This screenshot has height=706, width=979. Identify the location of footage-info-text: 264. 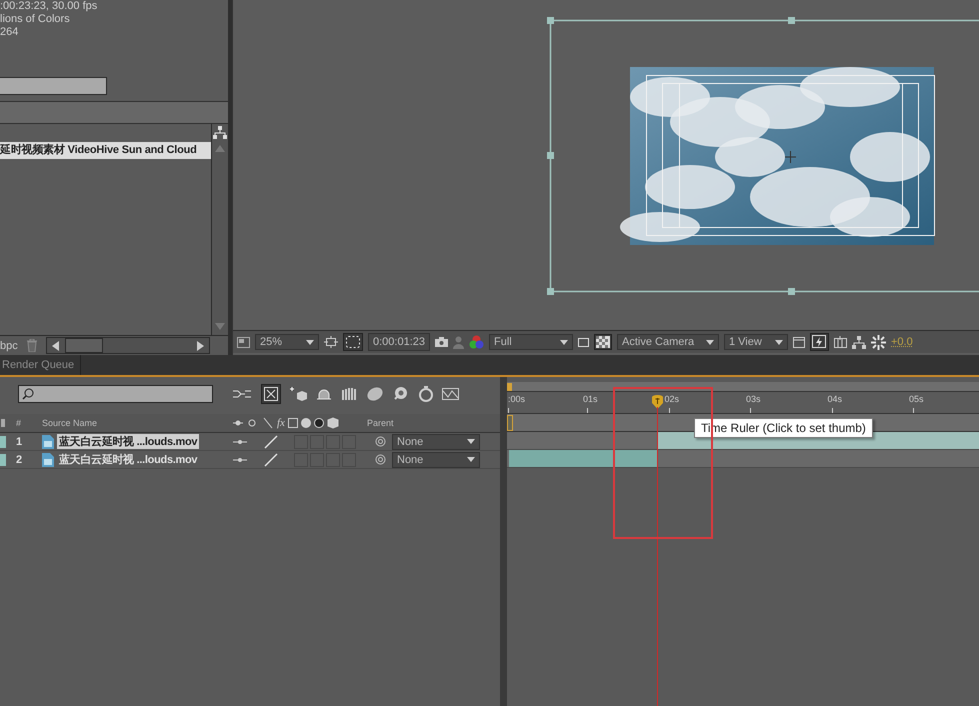
(10, 32).